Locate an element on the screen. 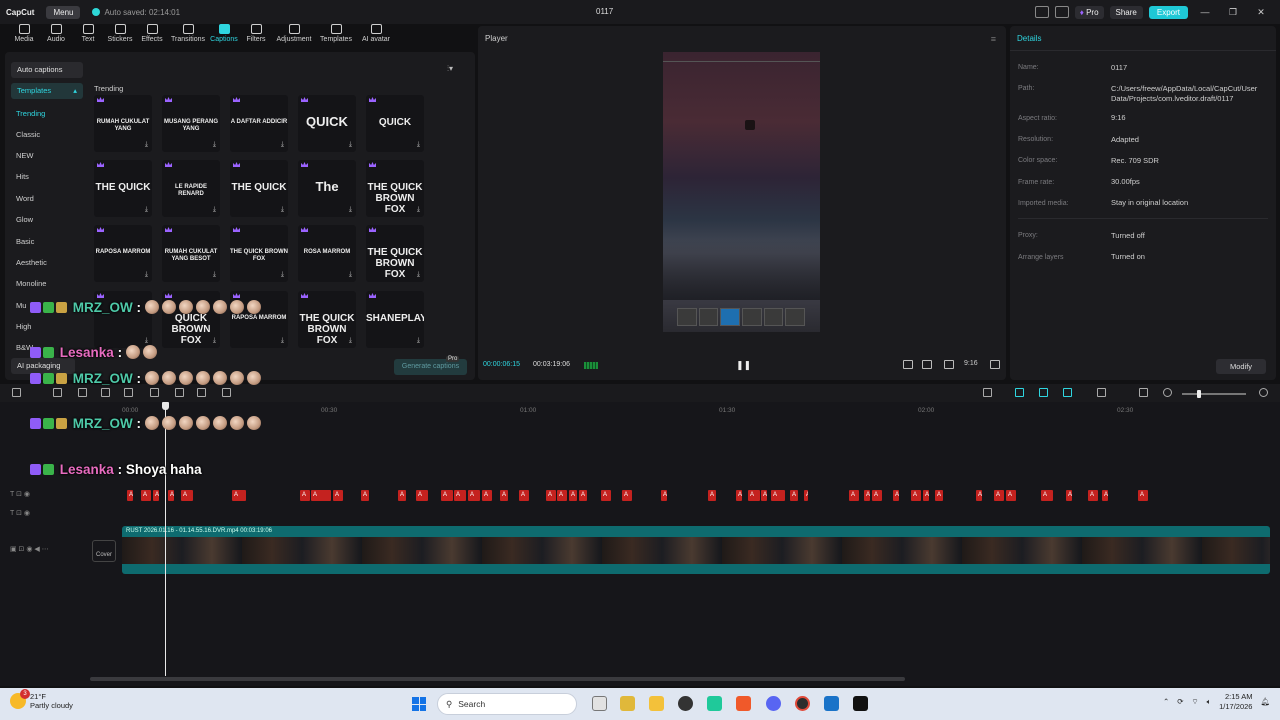  category-new: NEW is located at coordinates (25, 155).